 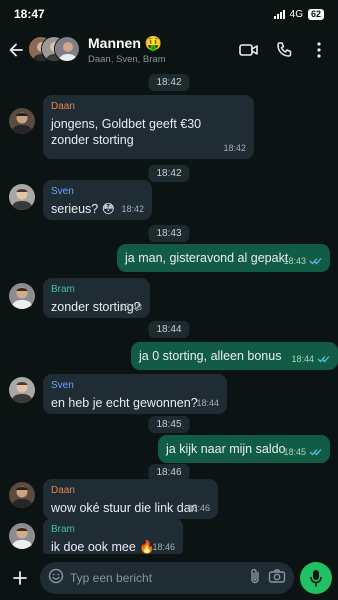 I want to click on back-arrow-icon, so click(x=16, y=50).